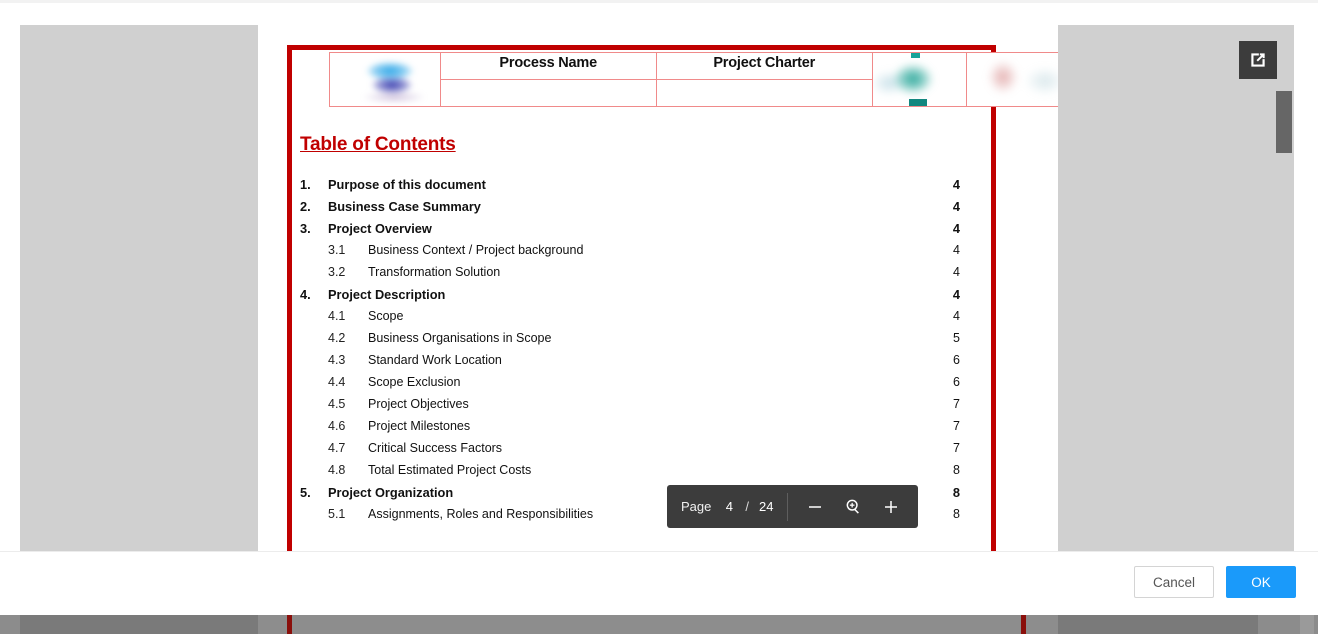 The width and height of the screenshot is (1318, 634). What do you see at coordinates (337, 448) in the screenshot?
I see `toc-entry-number: 4.7` at bounding box center [337, 448].